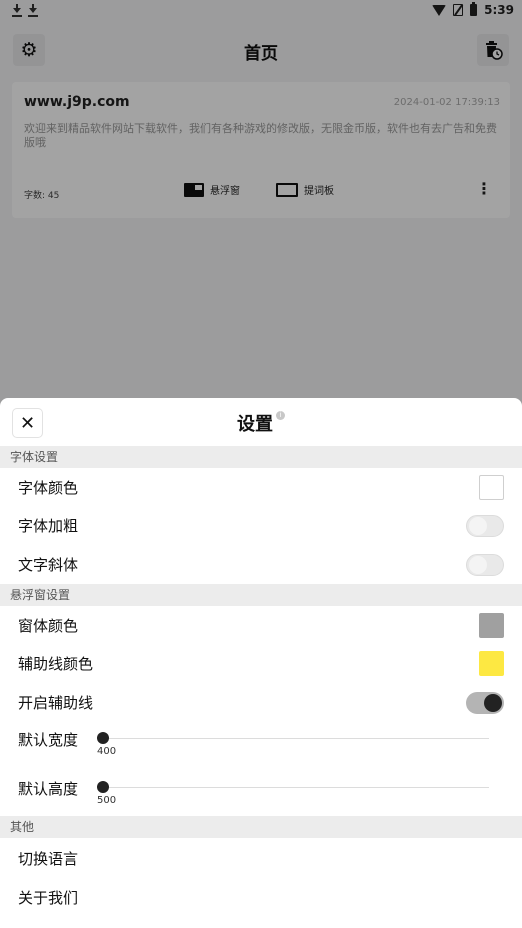  What do you see at coordinates (261, 827) in the screenshot?
I see `section-other: 其他` at bounding box center [261, 827].